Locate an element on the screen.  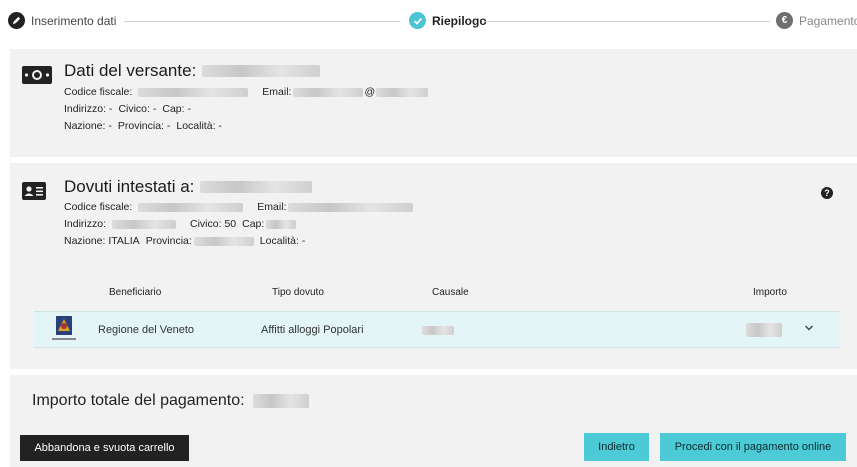
debtor-line-3: Nazione: ITALIA Provincia: Località: - is located at coordinates (187, 241).